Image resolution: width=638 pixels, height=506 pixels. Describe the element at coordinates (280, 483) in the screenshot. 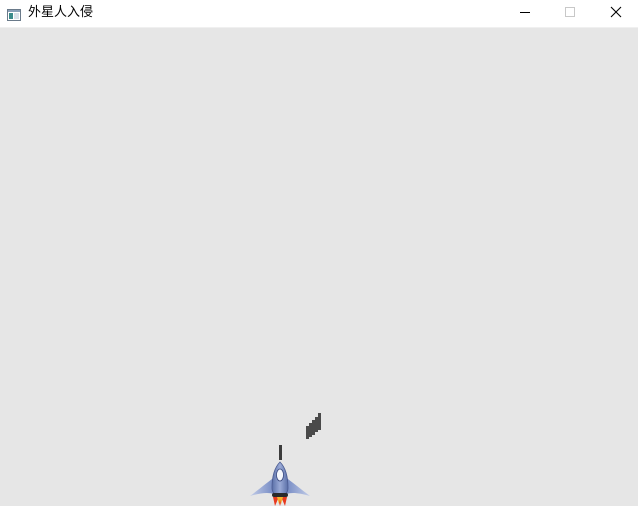

I see `spaceship-icon` at that location.